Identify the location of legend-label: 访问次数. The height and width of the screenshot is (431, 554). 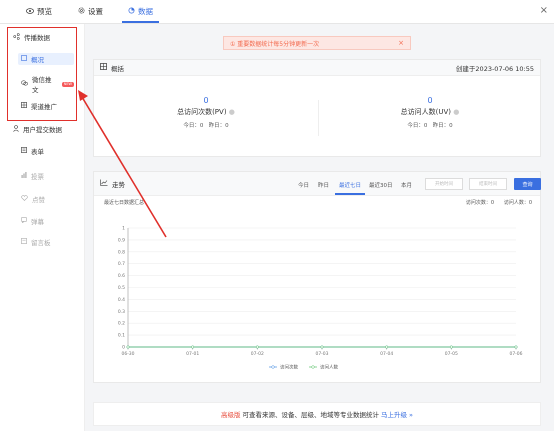
(289, 367).